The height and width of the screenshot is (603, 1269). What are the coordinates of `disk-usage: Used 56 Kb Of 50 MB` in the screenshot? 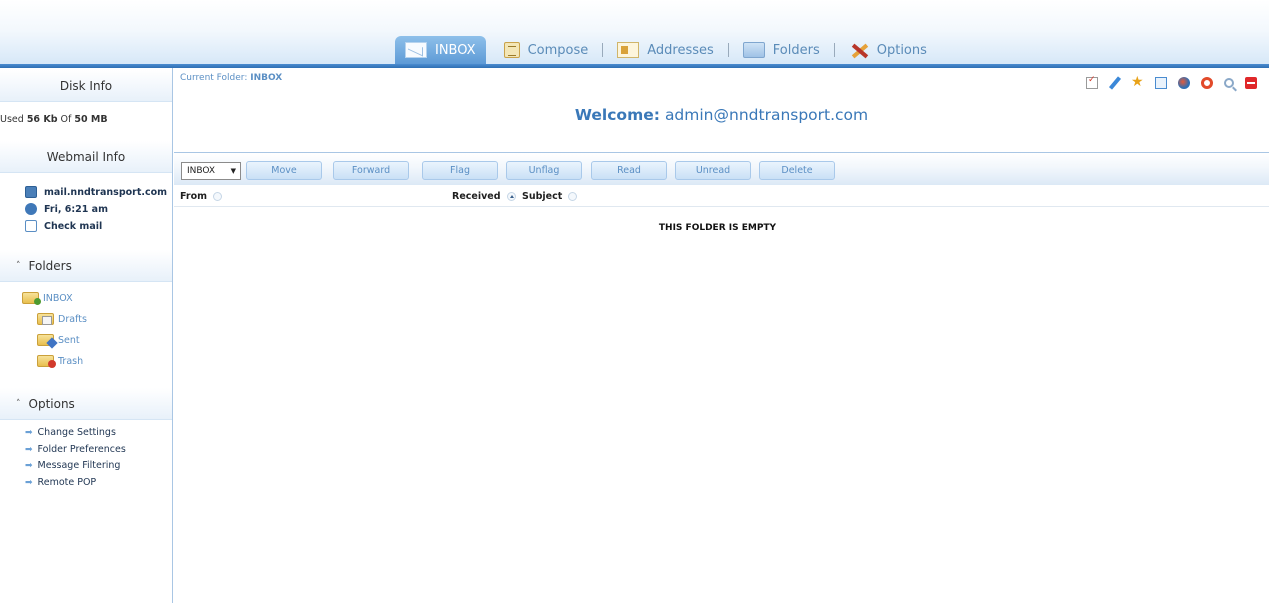 It's located at (54, 119).